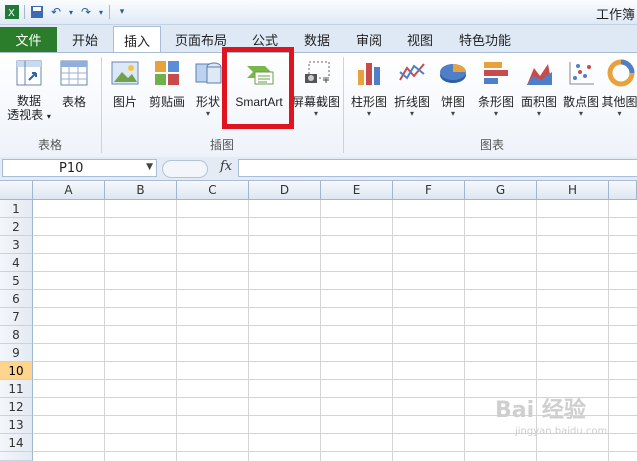 The height and width of the screenshot is (461, 637). What do you see at coordinates (124, 102) in the screenshot?
I see `picture-label: 图片` at bounding box center [124, 102].